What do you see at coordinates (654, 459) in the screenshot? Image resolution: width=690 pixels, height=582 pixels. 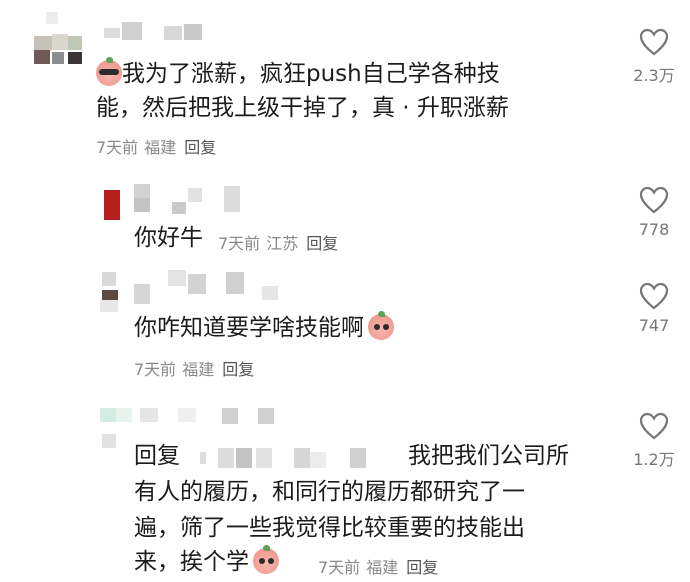 I see `like-count: 1.2万` at bounding box center [654, 459].